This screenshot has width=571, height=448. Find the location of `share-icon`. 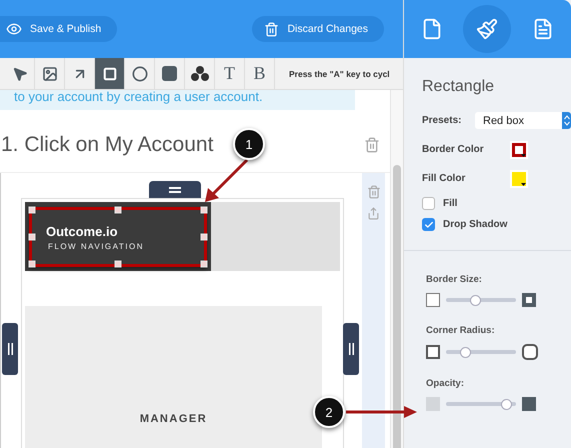

share-icon is located at coordinates (373, 213).